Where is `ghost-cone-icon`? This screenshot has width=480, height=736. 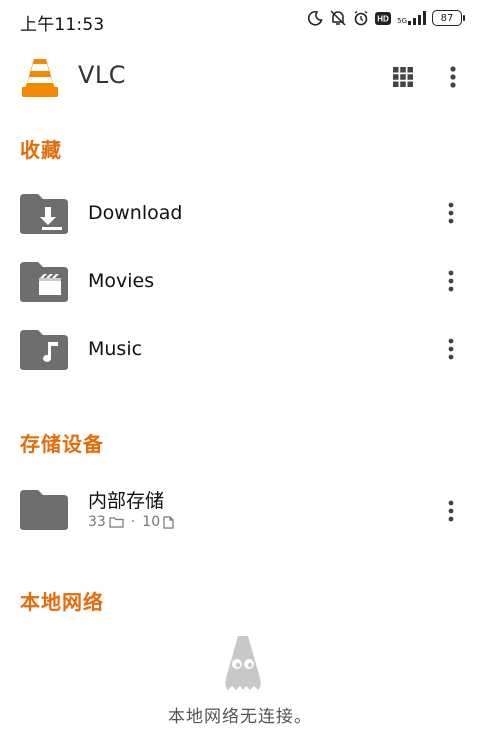 ghost-cone-icon is located at coordinates (243, 663).